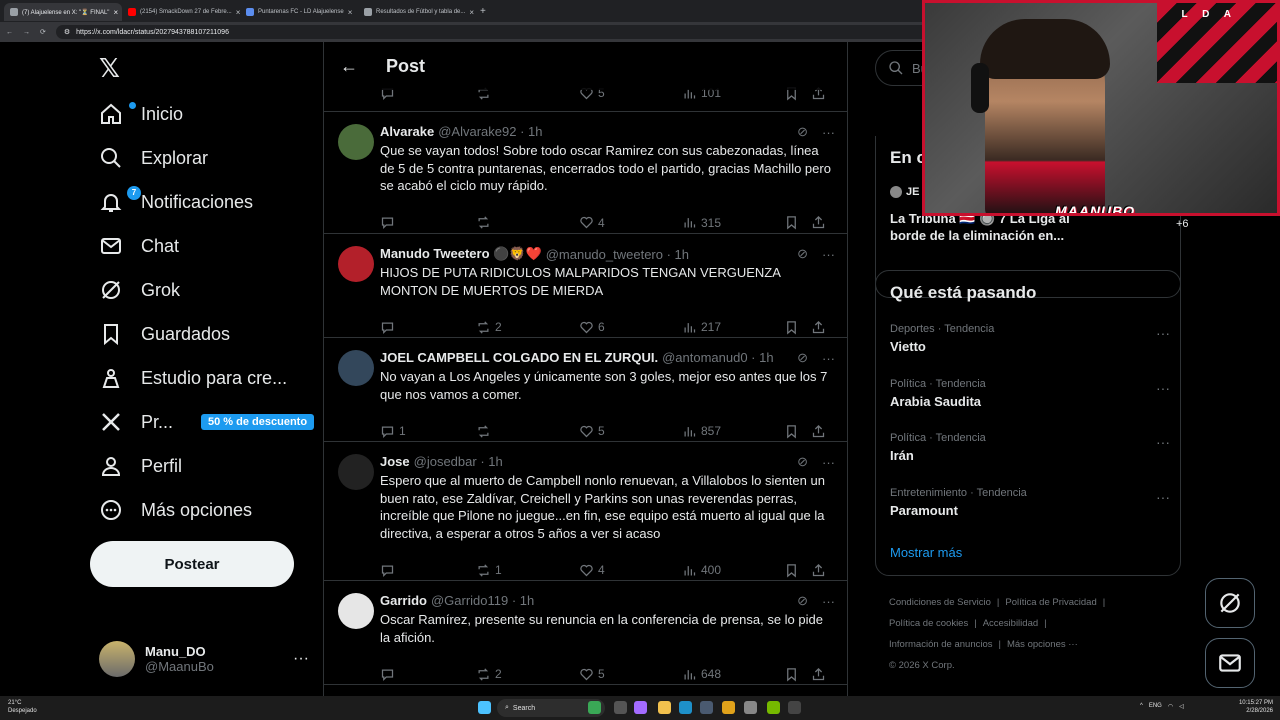 The width and height of the screenshot is (1280, 720). I want to click on trend-item: Entretenimiento · Tendencia Paramount ···, so click(1030, 502).